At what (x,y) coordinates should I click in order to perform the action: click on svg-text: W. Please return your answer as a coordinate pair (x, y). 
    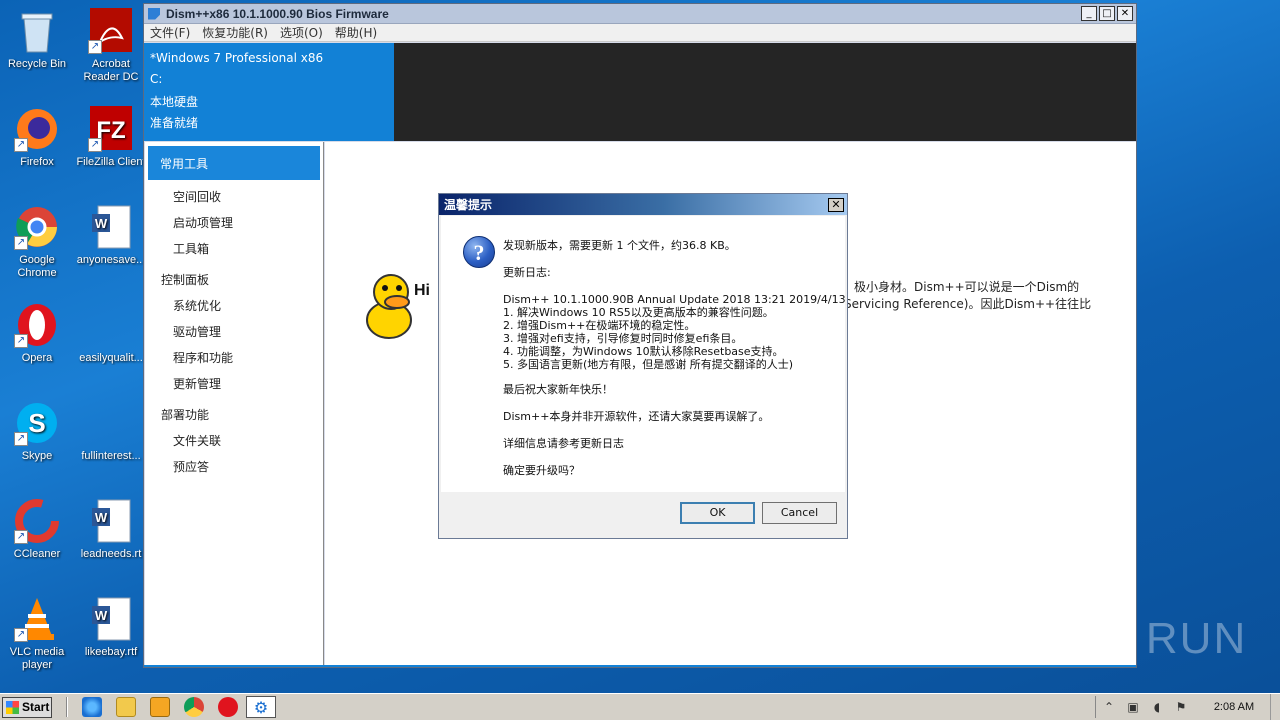
    Looking at the image, I should click on (101, 615).